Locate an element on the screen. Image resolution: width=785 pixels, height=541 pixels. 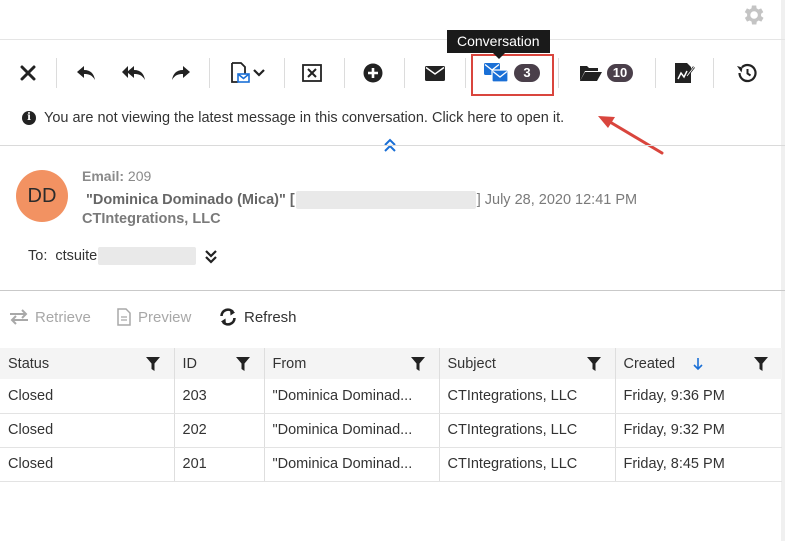
reply-all-icon is located at coordinates (133, 73).